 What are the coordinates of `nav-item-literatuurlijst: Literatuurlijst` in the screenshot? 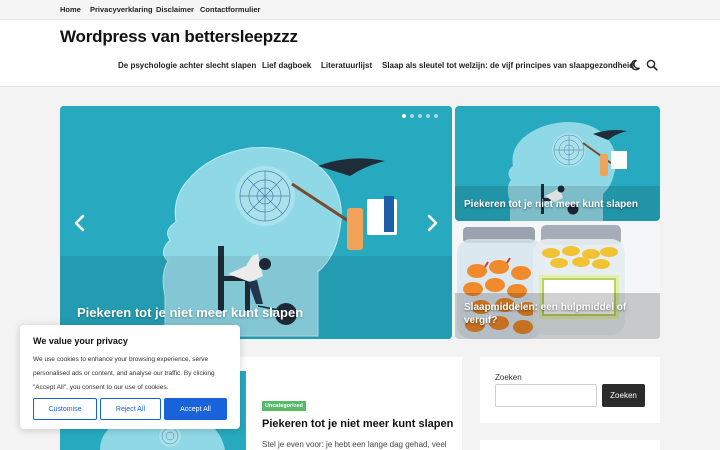 It's located at (346, 65).